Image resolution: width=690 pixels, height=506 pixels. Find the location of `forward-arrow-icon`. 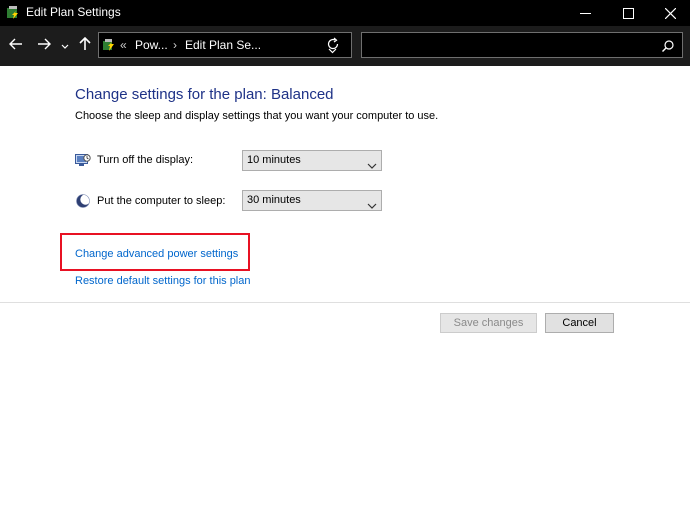

forward-arrow-icon is located at coordinates (44, 46).